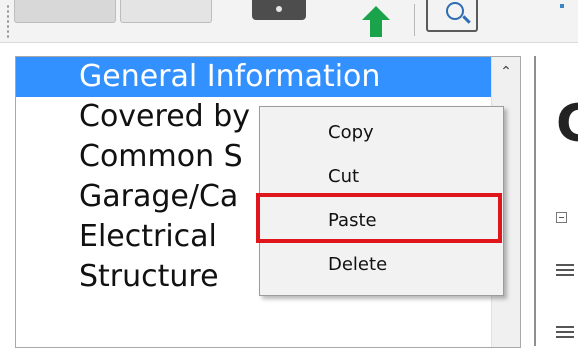 This screenshot has height=348, width=578. Describe the element at coordinates (414, 20) in the screenshot. I see `toolbar-separator` at that location.